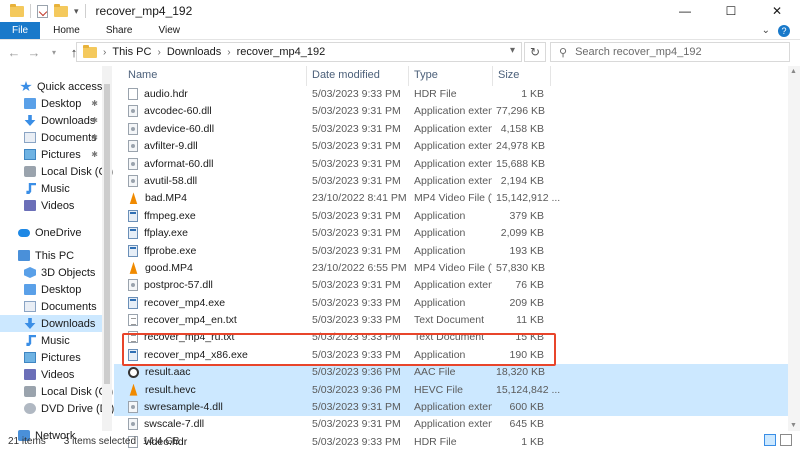 This screenshot has width=800, height=451. I want to click on breadcrumb-downloads: Downloads, so click(194, 52).